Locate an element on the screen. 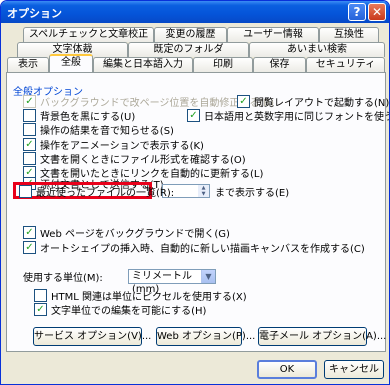 The image size is (390, 385). option-label: 日本語用と英数字用に同じフォントを使う(F) is located at coordinates (297, 117).